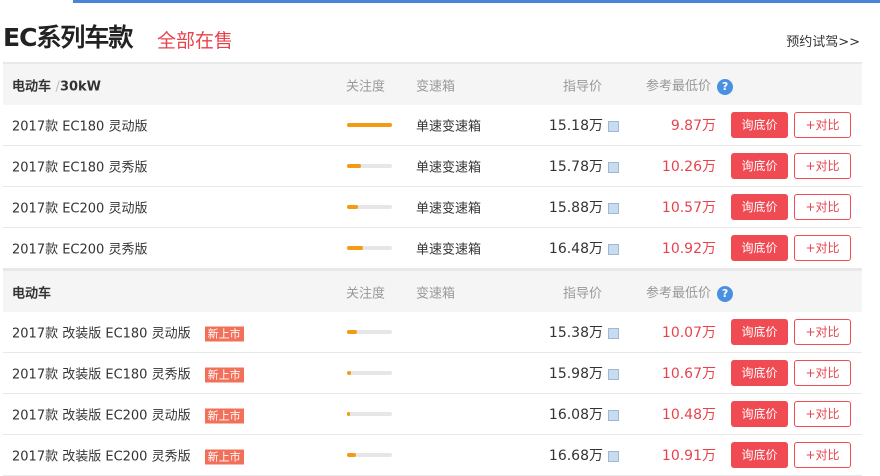 Image resolution: width=880 pixels, height=476 pixels. What do you see at coordinates (476, 1) in the screenshot?
I see `top-accent-bar` at bounding box center [476, 1].